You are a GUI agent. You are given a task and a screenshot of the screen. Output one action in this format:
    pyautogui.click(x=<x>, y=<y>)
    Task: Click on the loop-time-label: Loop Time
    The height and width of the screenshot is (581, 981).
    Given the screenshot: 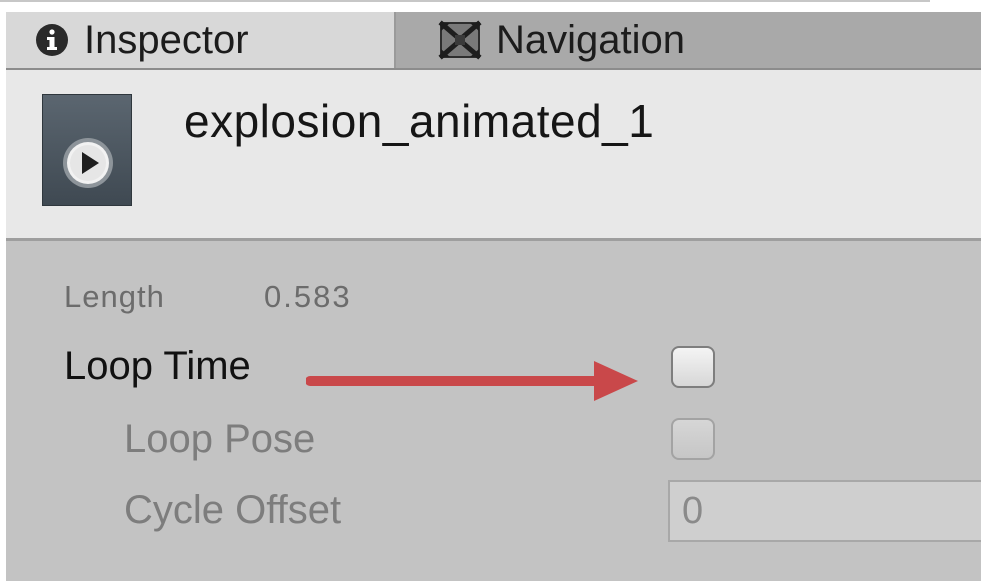 What is the action you would take?
    pyautogui.click(x=157, y=366)
    